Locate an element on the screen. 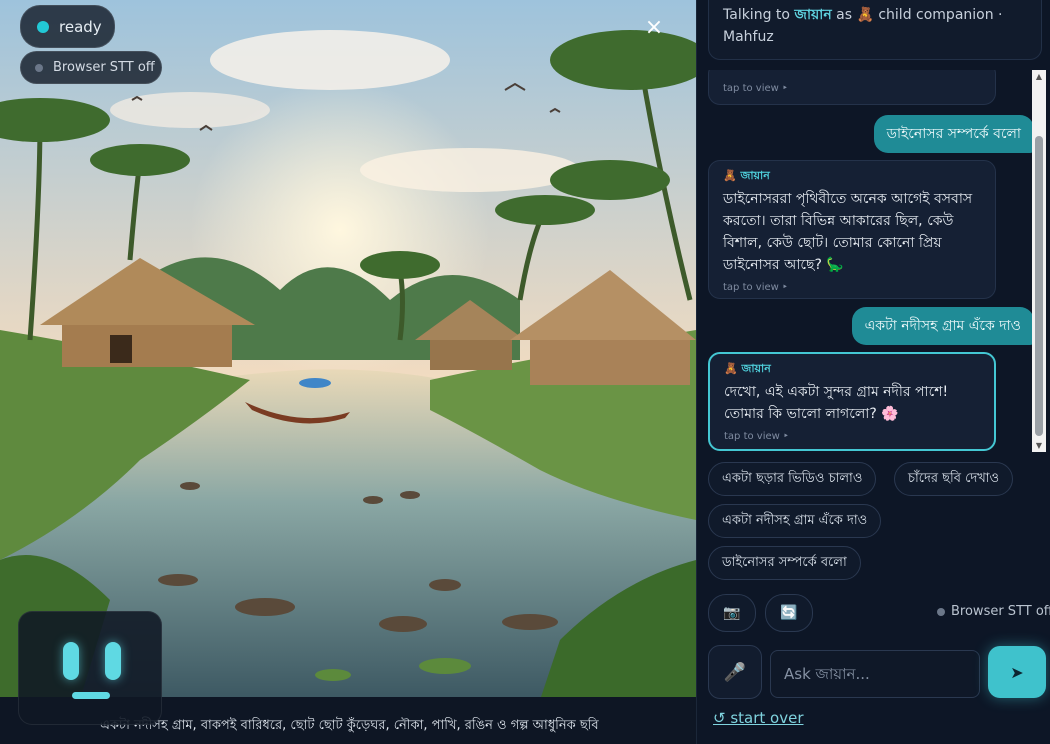 This screenshot has height=744, width=1050. suggestion-chip: ডাইনোসর সম্পর্কে বলো is located at coordinates (784, 563).